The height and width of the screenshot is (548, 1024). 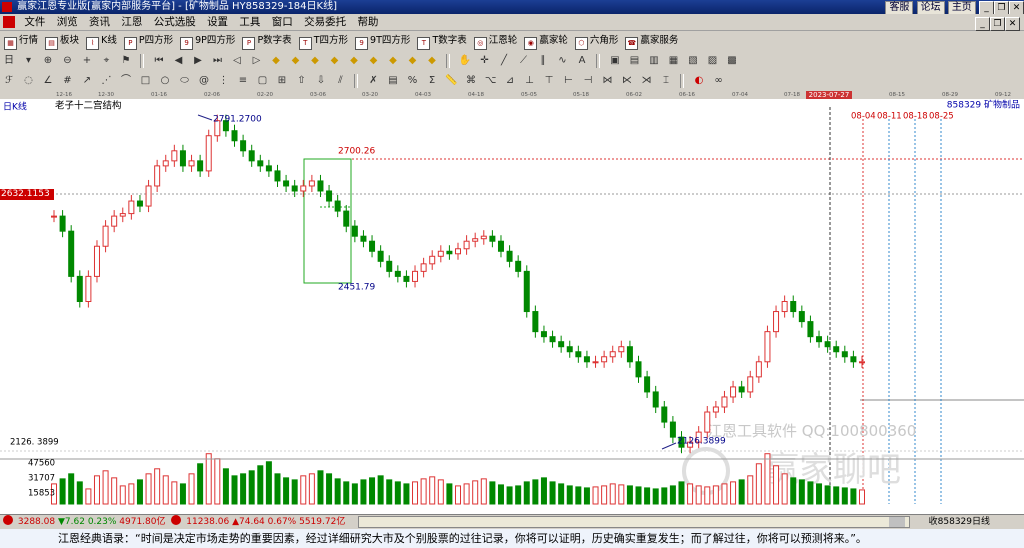 I want to click on menu-tools: 工具, so click(x=249, y=22).